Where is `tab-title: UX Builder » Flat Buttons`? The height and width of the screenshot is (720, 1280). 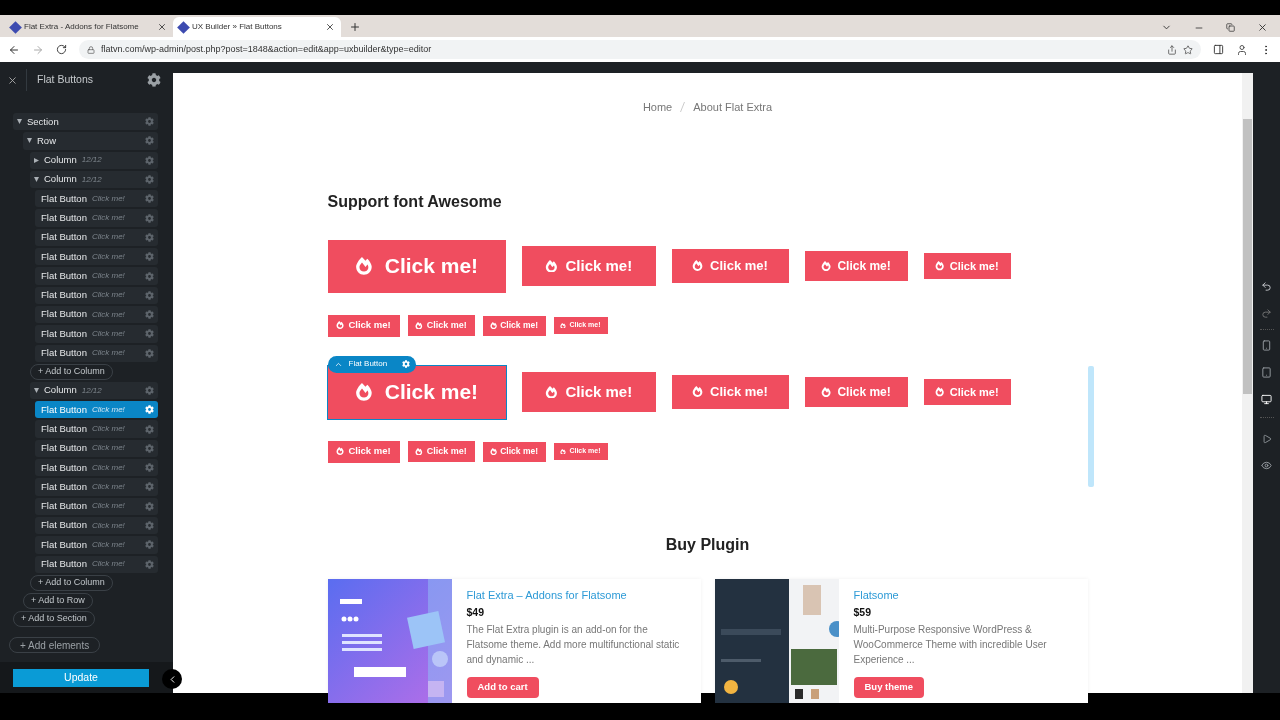 tab-title: UX Builder » Flat Buttons is located at coordinates (237, 27).